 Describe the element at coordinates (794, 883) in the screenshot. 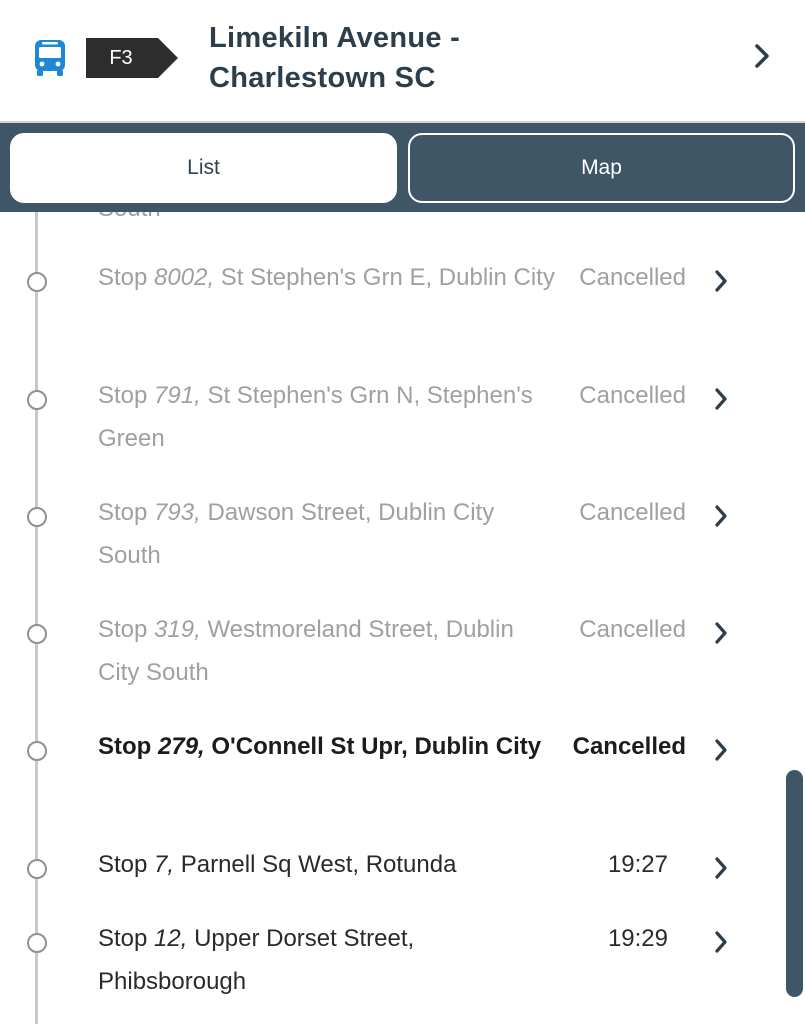

I see `scrollbar-thumb` at that location.